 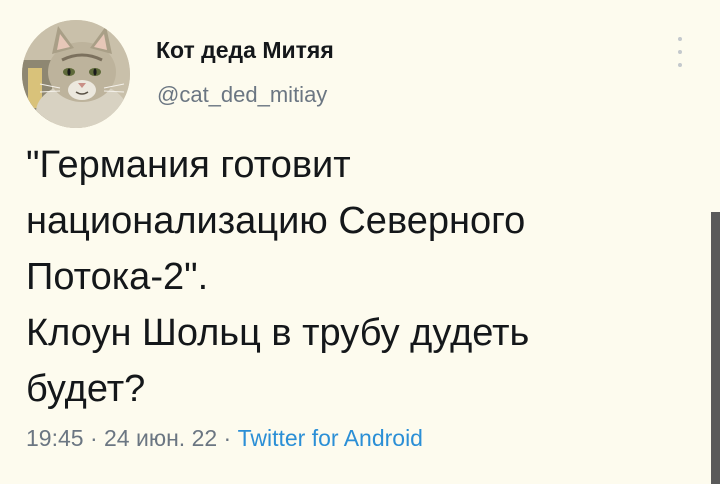 What do you see at coordinates (188, 165) in the screenshot?
I see `tweet-text-line: "Германия готовит` at bounding box center [188, 165].